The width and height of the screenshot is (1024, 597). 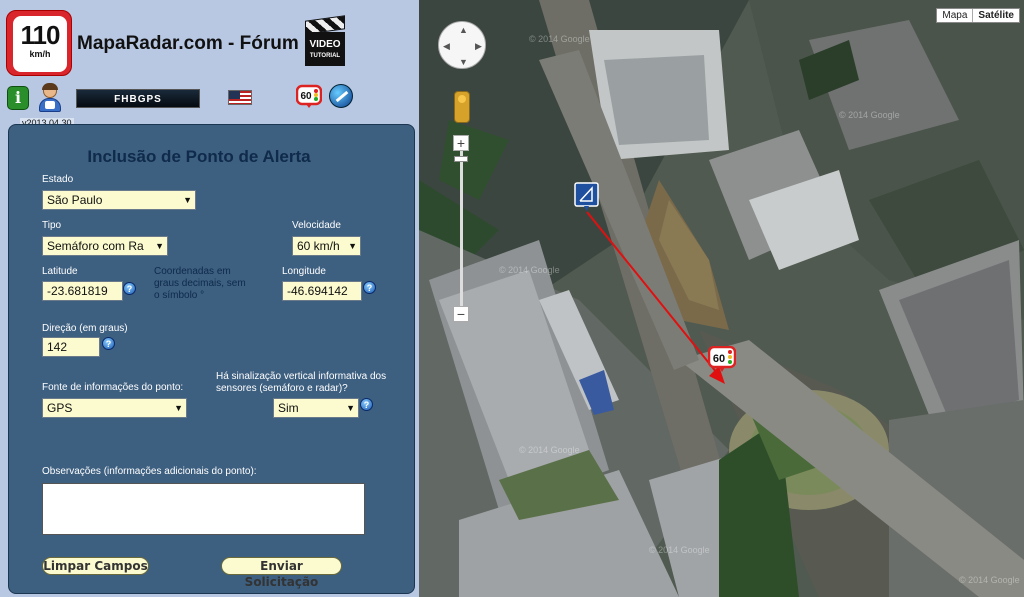 I want to click on speed-radar-icon: 60, so click(x=309, y=96).